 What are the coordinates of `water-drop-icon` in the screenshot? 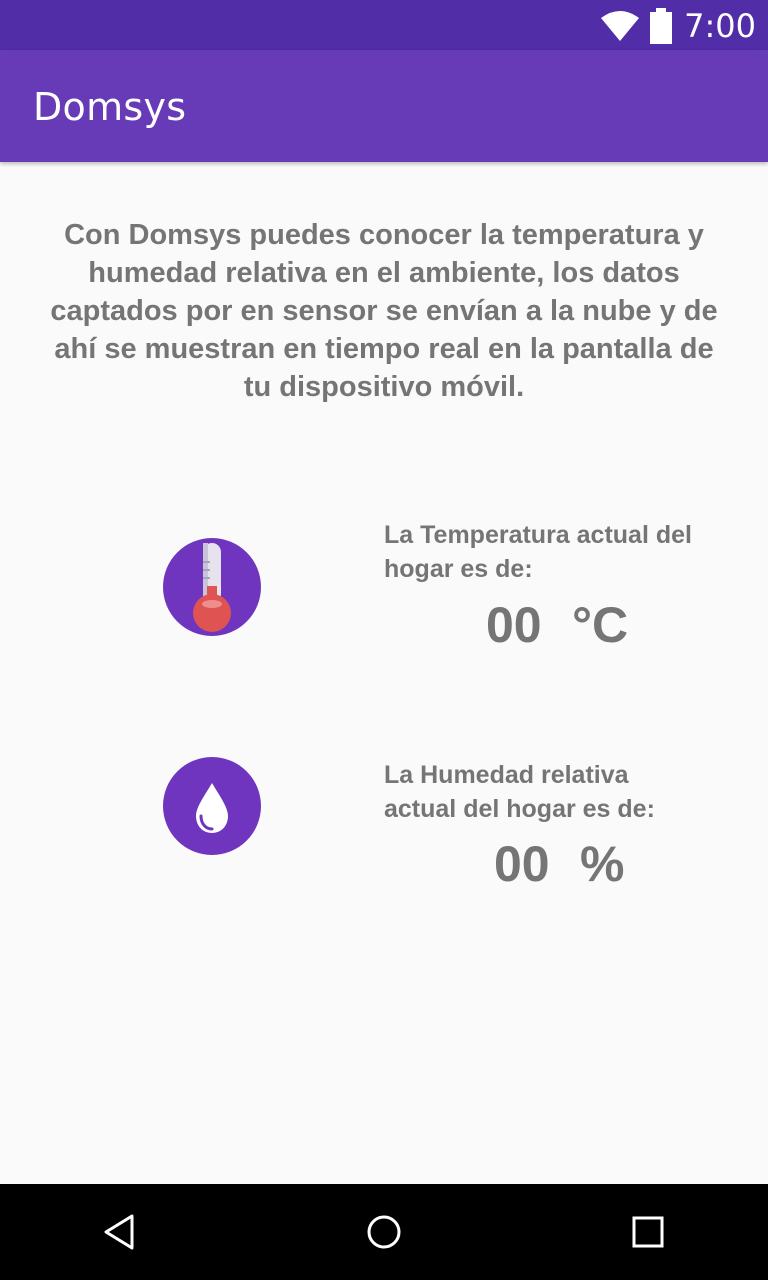 It's located at (212, 808).